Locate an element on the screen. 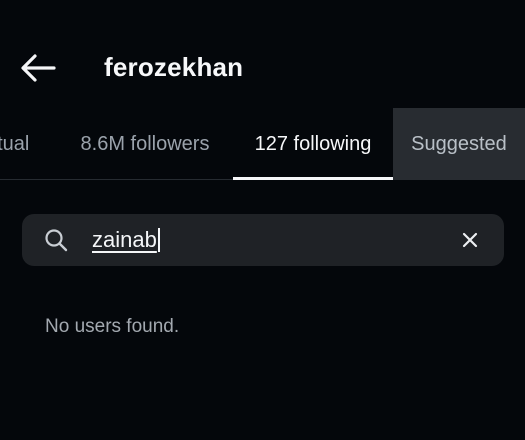 The height and width of the screenshot is (440, 525). top-bar: ferozekhan is located at coordinates (262, 68).